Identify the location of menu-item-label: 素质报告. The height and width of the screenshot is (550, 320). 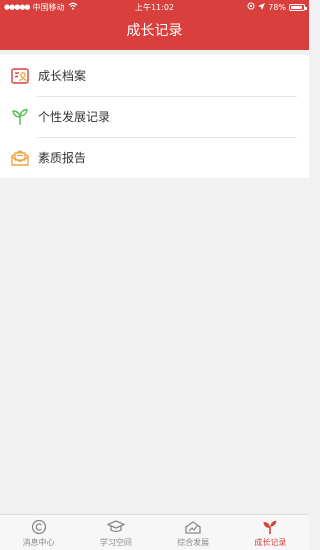
(62, 158).